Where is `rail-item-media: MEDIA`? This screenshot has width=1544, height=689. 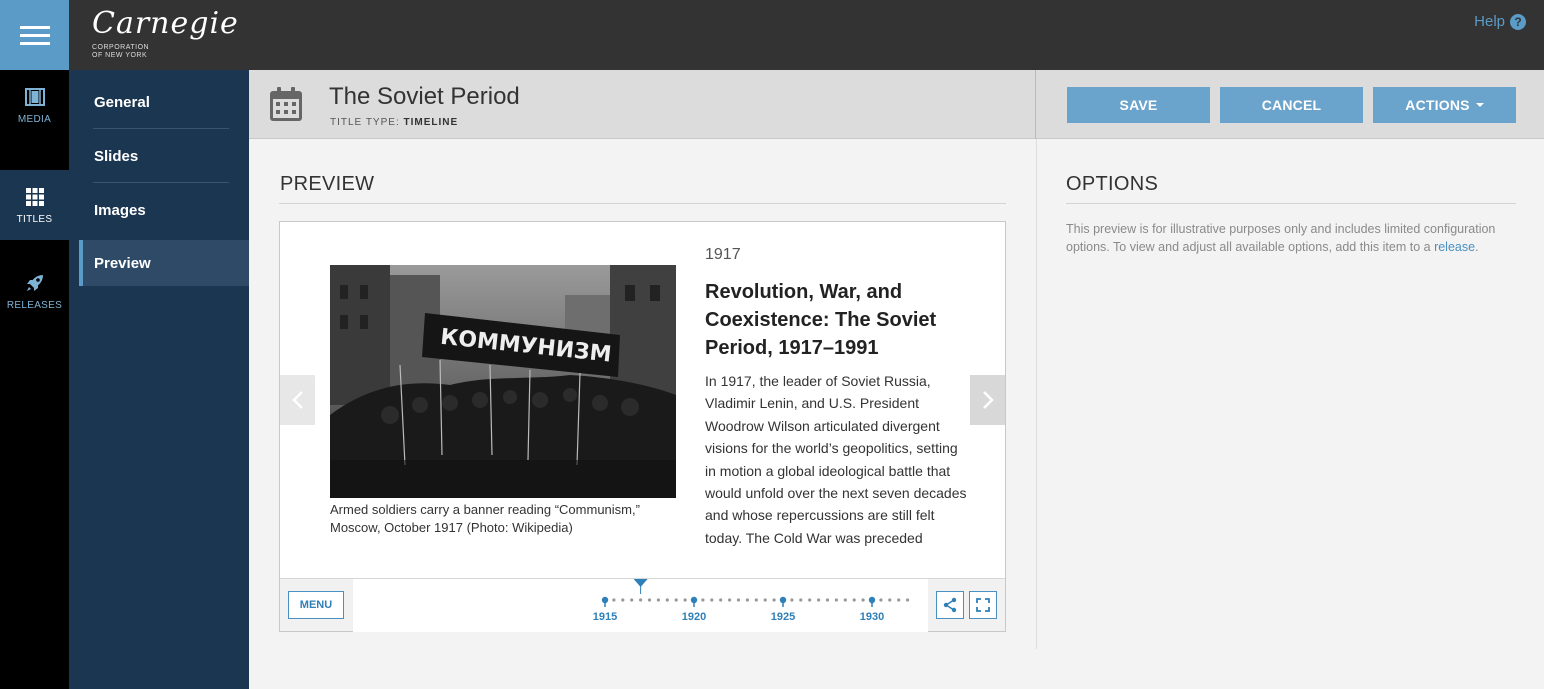
rail-item-media: MEDIA is located at coordinates (34, 105).